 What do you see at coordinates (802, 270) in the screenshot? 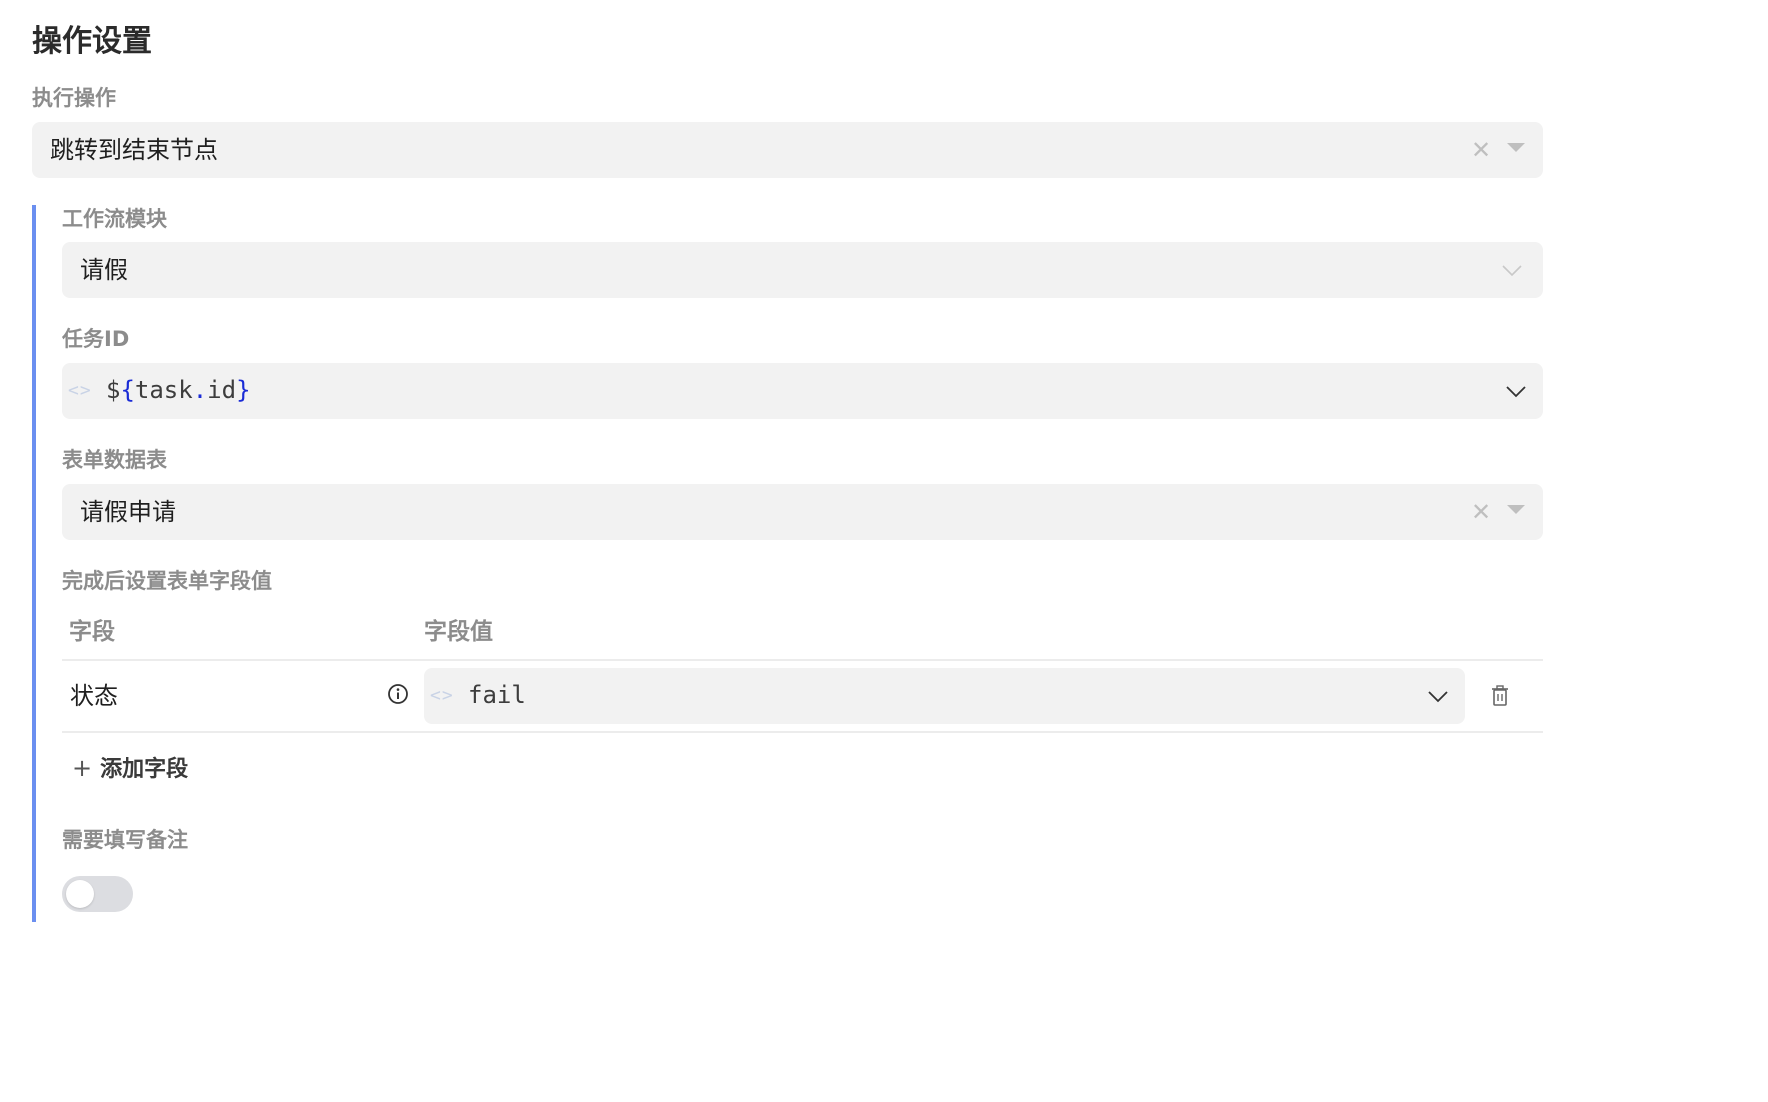
I see `workflow-module-select: 请假` at bounding box center [802, 270].